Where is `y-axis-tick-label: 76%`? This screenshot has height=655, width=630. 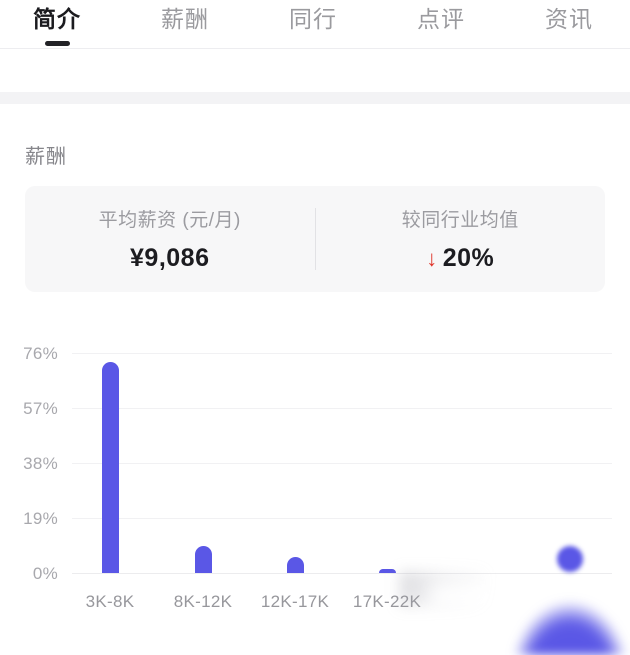
y-axis-tick-label: 76% is located at coordinates (40, 353).